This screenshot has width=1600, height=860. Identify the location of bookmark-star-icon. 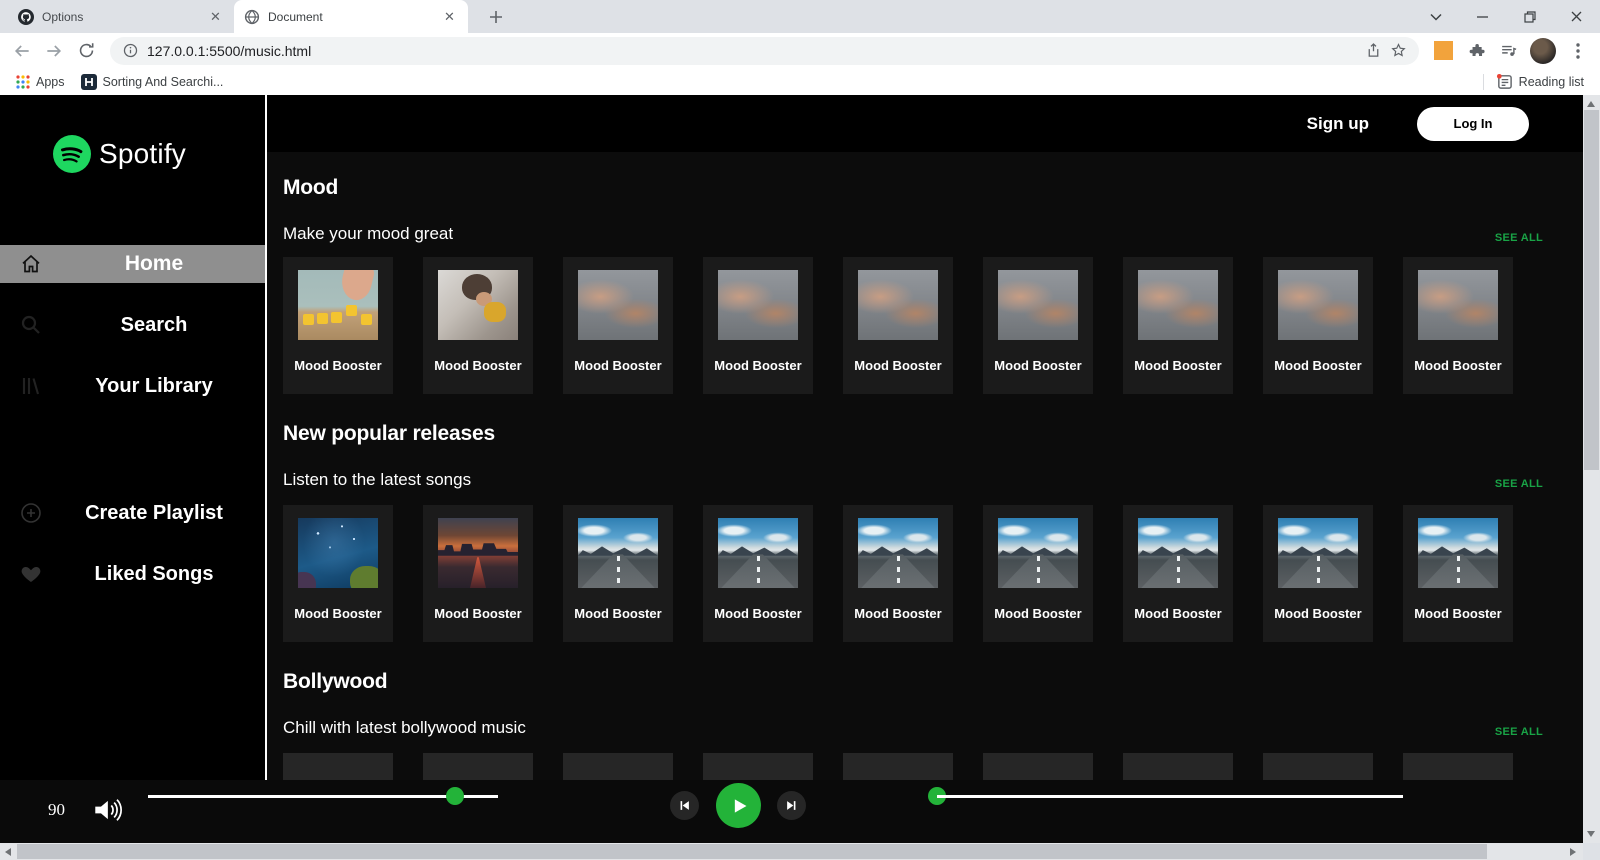
(1398, 50).